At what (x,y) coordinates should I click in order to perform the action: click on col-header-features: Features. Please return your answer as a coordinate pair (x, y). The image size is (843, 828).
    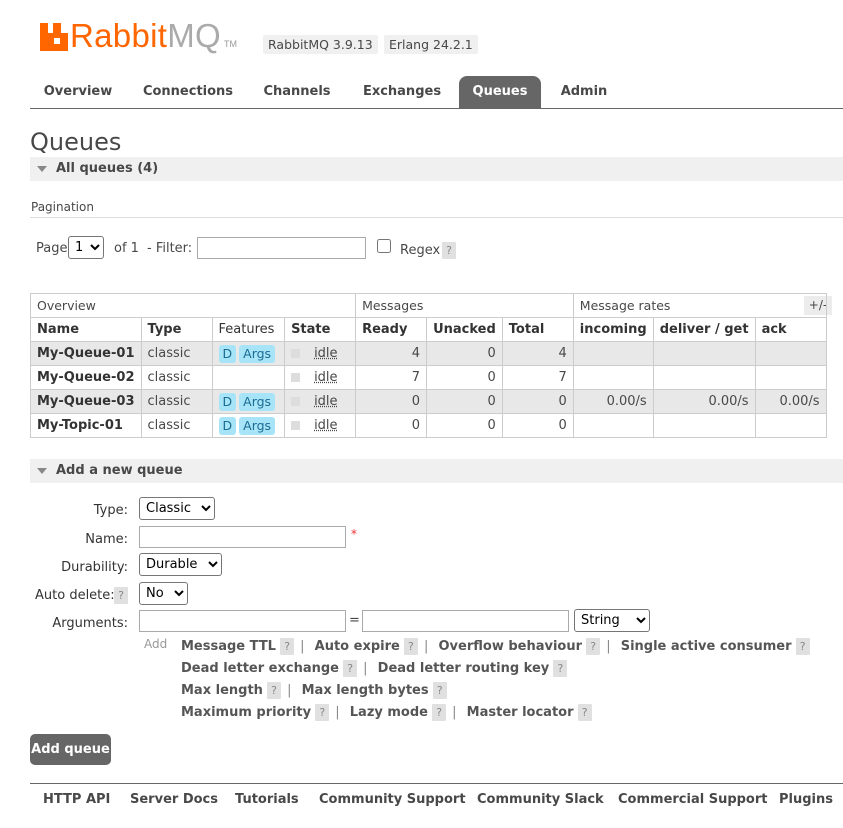
    Looking at the image, I should click on (248, 329).